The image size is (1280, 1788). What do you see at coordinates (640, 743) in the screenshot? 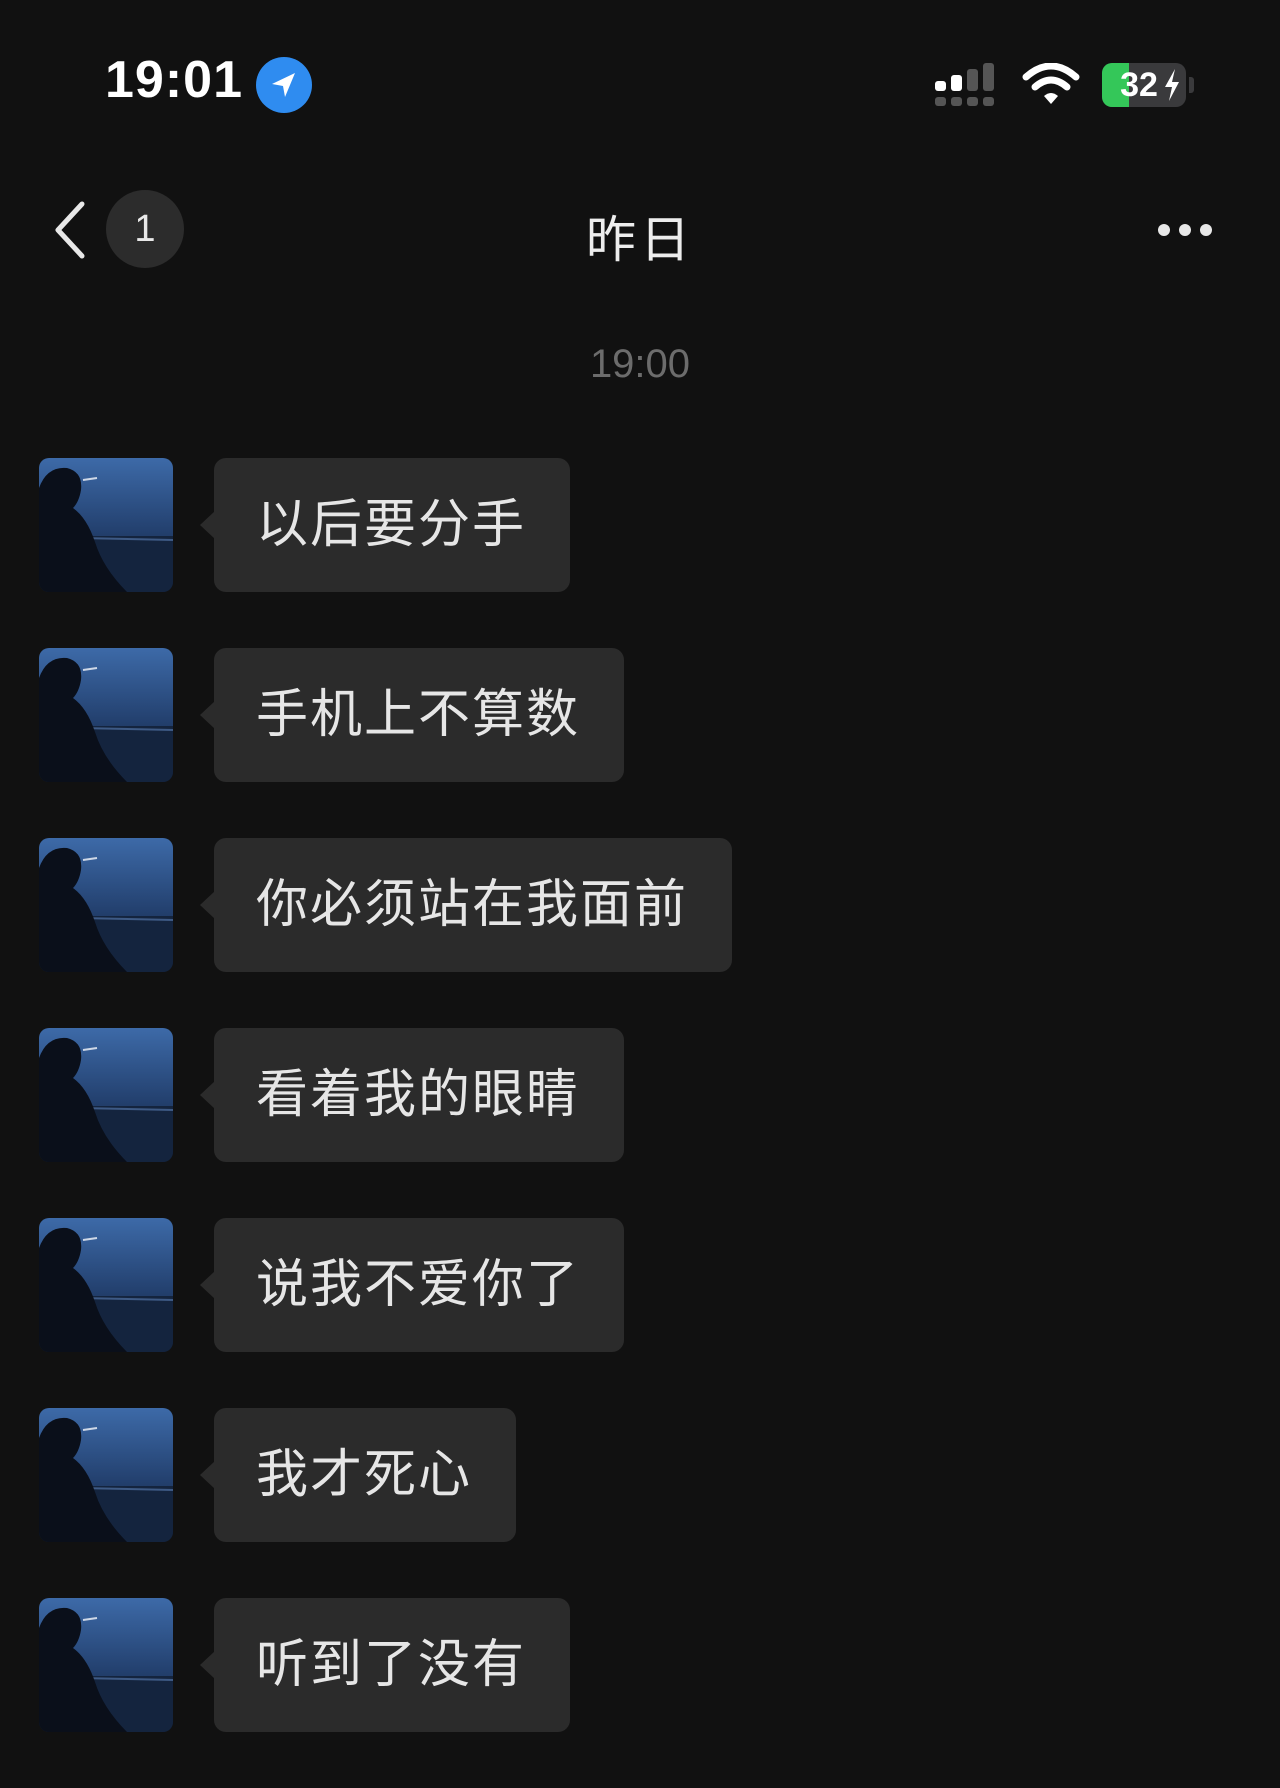
I see `message-row: 手机上不算数` at bounding box center [640, 743].